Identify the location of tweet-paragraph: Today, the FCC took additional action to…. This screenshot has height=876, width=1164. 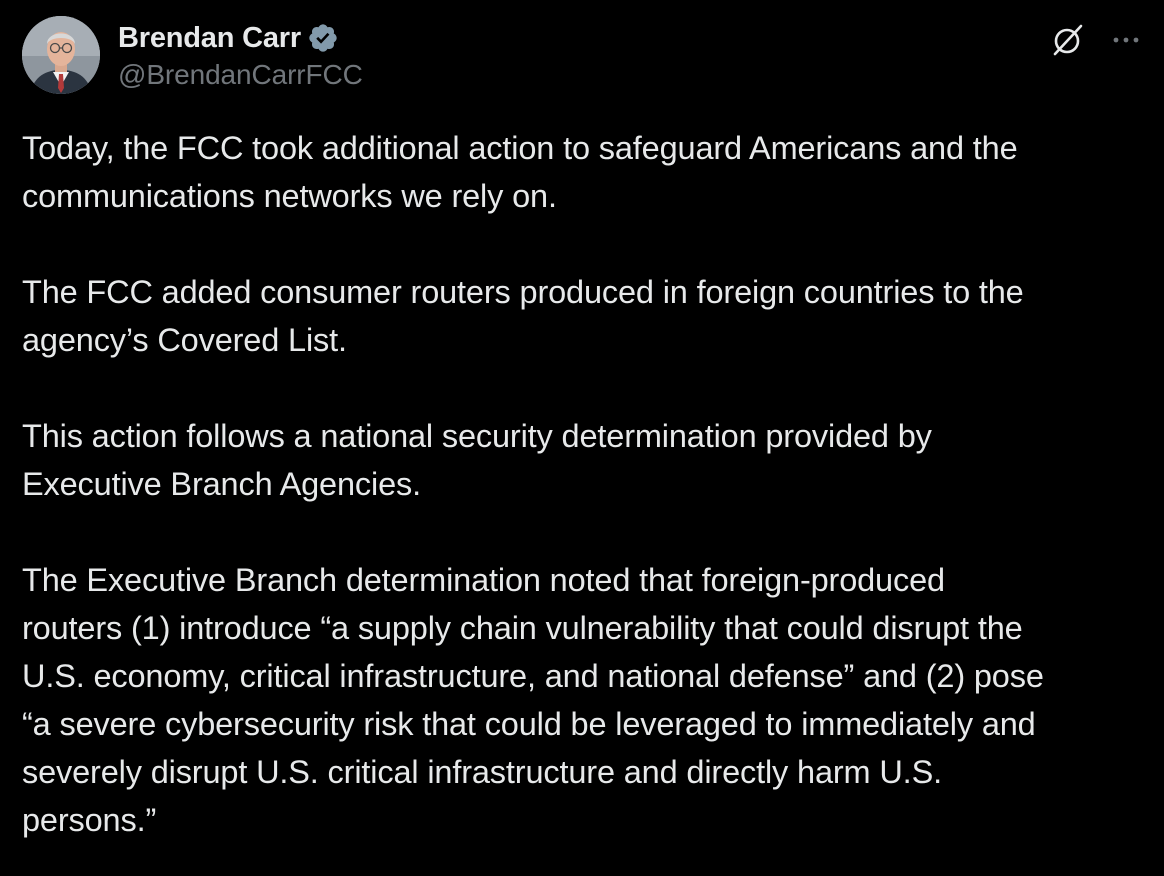
(520, 172).